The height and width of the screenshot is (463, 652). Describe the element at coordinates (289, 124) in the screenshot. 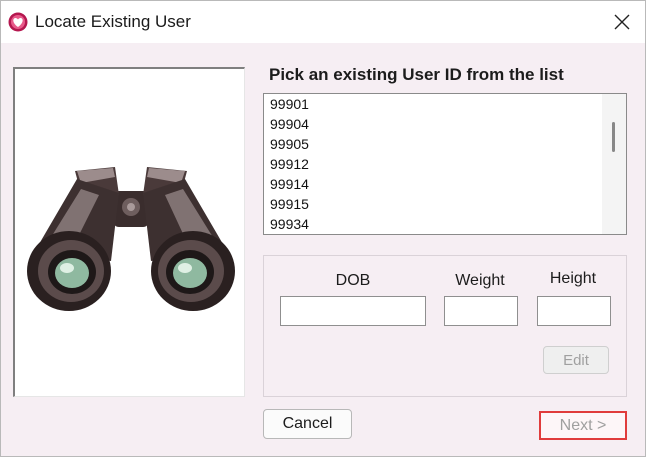

I see `list-item: 99904` at that location.